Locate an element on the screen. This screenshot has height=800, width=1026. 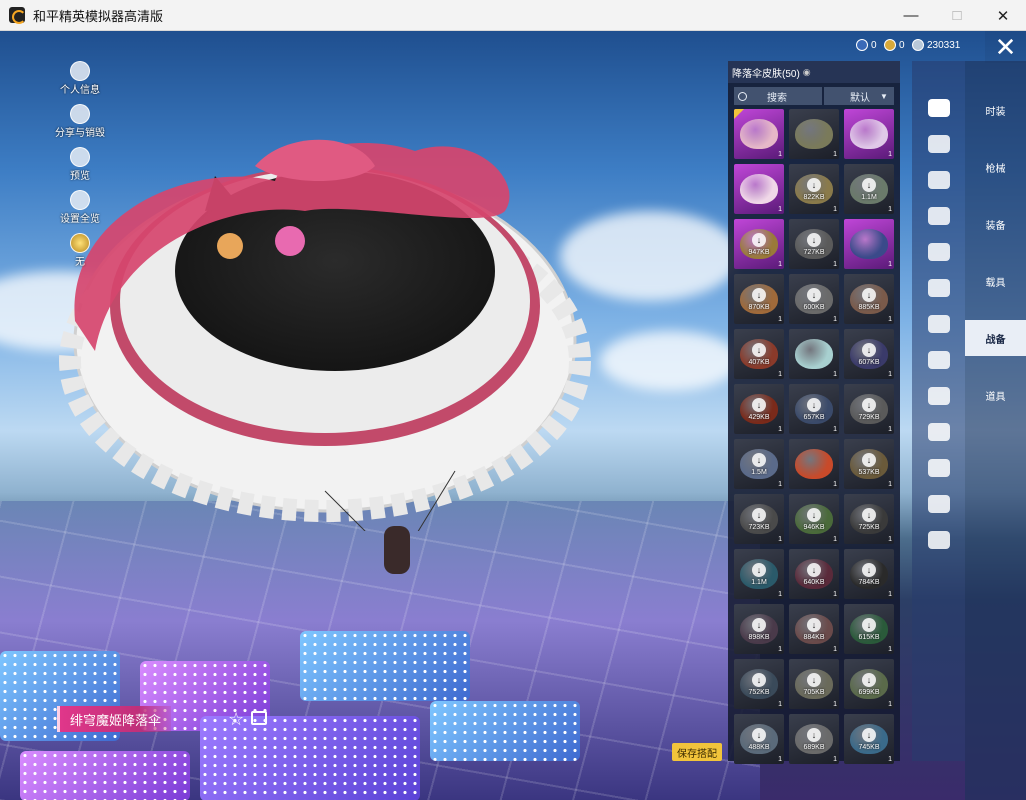
skin-card: ↓ 640KB 1 is located at coordinates (814, 574).